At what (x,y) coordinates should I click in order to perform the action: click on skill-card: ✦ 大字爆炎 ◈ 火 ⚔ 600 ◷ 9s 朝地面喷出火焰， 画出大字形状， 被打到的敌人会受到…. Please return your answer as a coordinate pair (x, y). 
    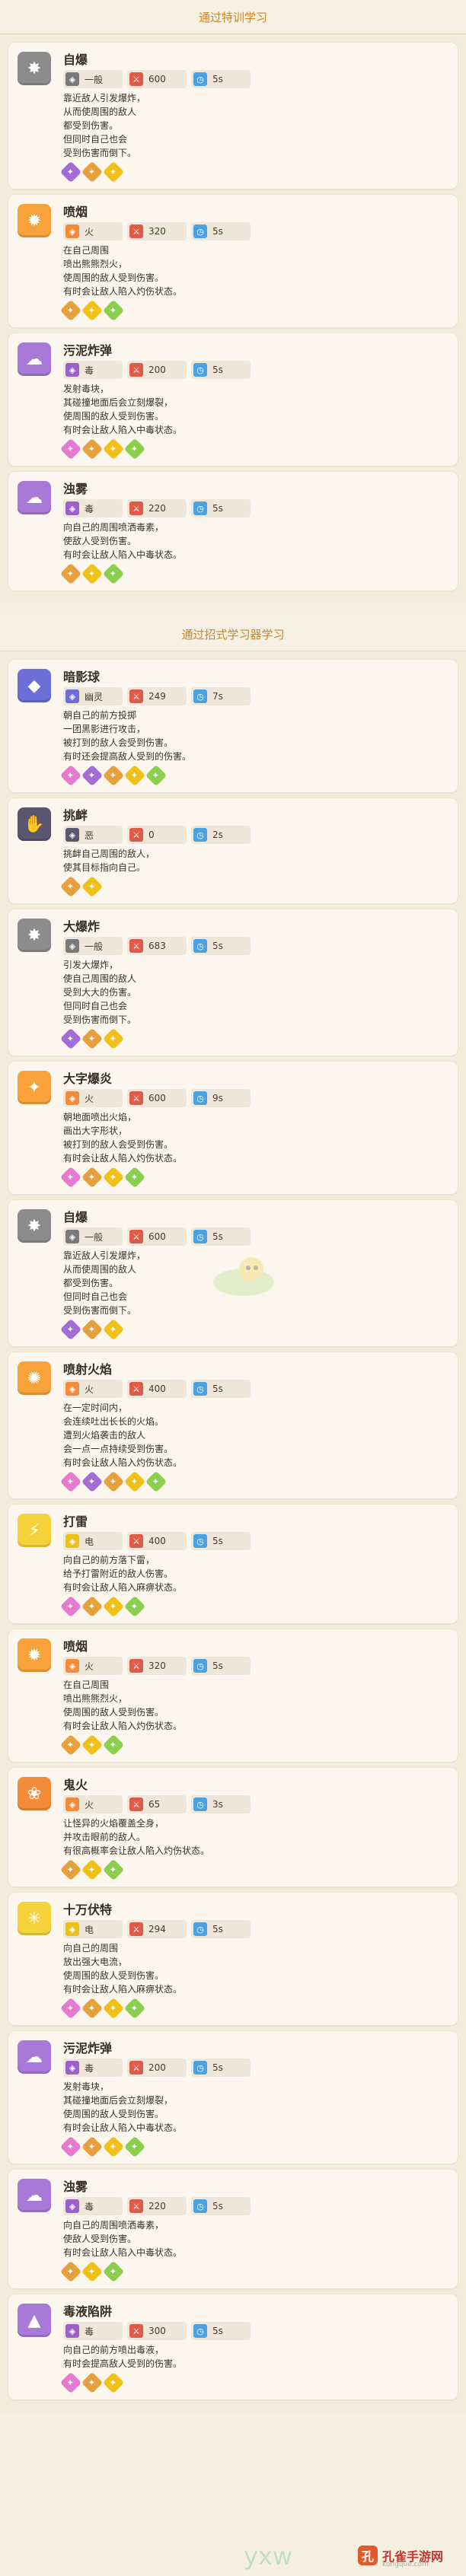
    Looking at the image, I should click on (233, 1128).